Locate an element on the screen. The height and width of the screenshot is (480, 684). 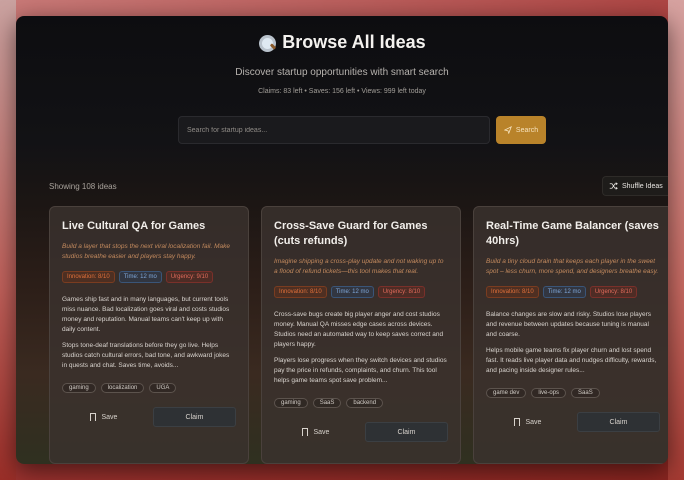
shuffle-icon is located at coordinates (613, 186).